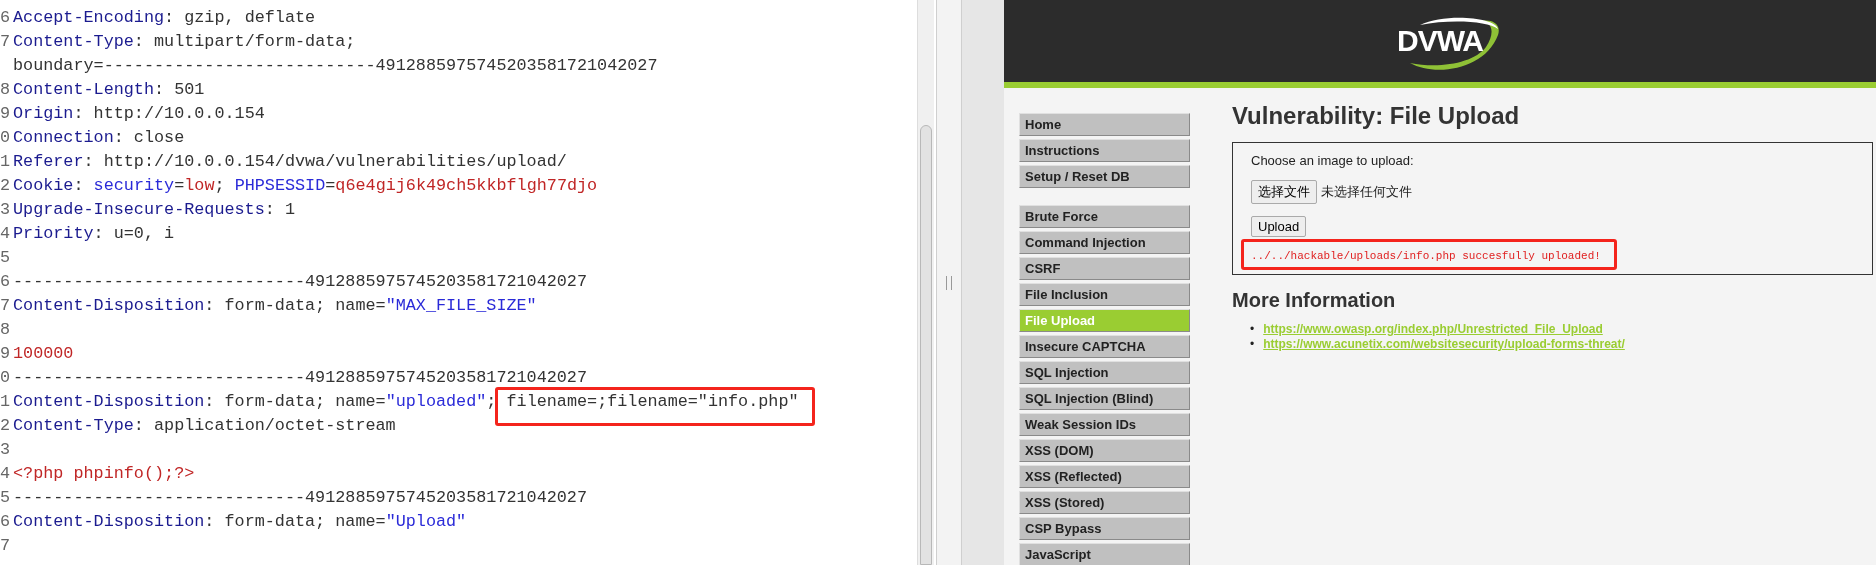 The height and width of the screenshot is (565, 1876). What do you see at coordinates (1104, 150) in the screenshot?
I see `menu-item: Instructions` at bounding box center [1104, 150].